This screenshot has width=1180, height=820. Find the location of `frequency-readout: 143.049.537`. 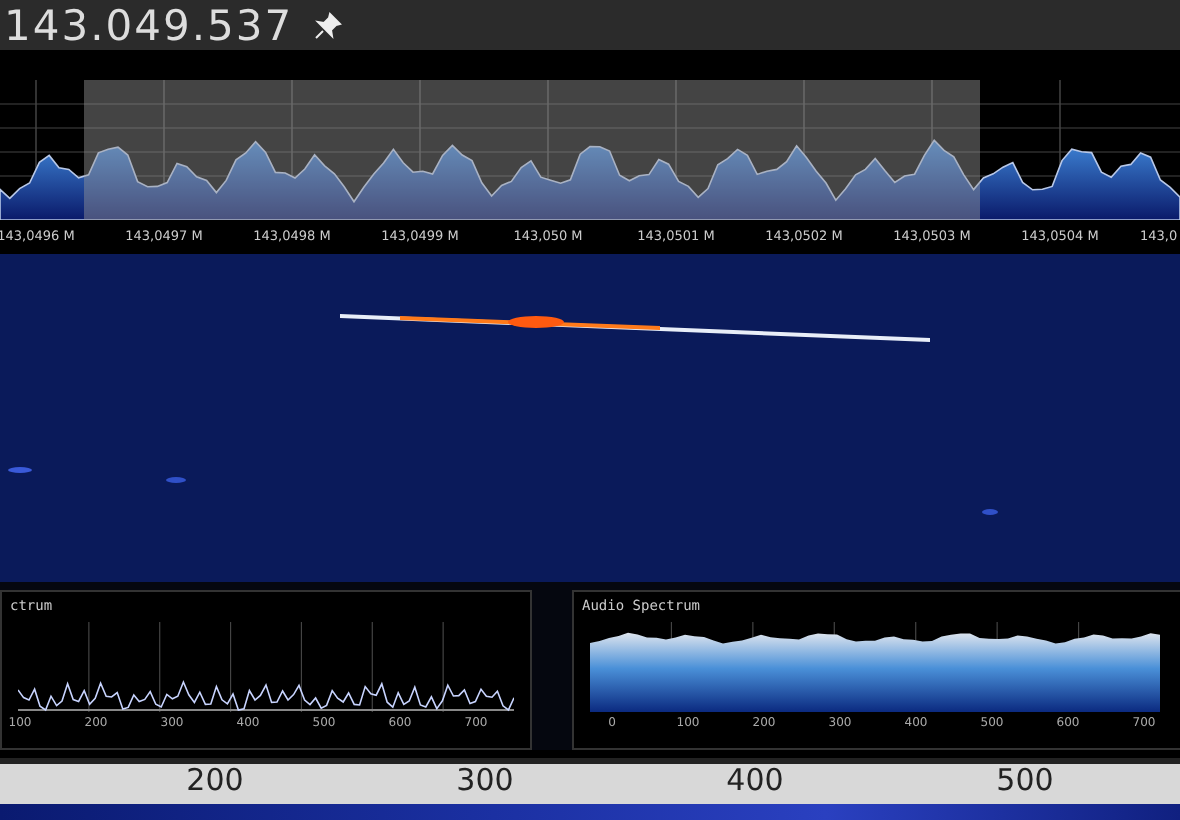

frequency-readout: 143.049.537 is located at coordinates (149, 25).